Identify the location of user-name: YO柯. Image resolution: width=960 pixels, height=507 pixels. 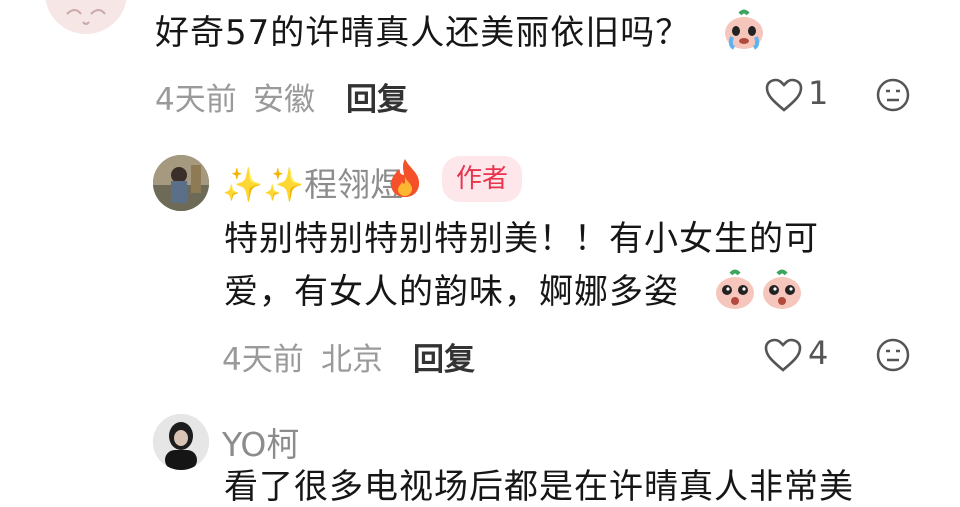
(260, 442).